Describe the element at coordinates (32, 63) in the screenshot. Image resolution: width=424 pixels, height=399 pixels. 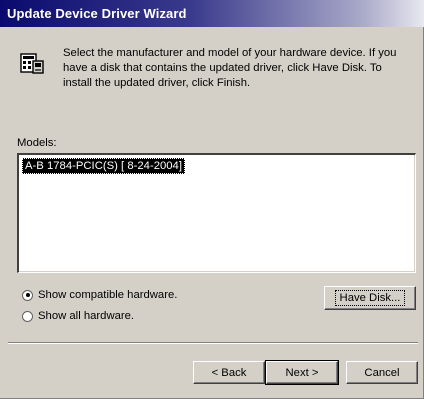
I see `hardware-device-icon` at that location.